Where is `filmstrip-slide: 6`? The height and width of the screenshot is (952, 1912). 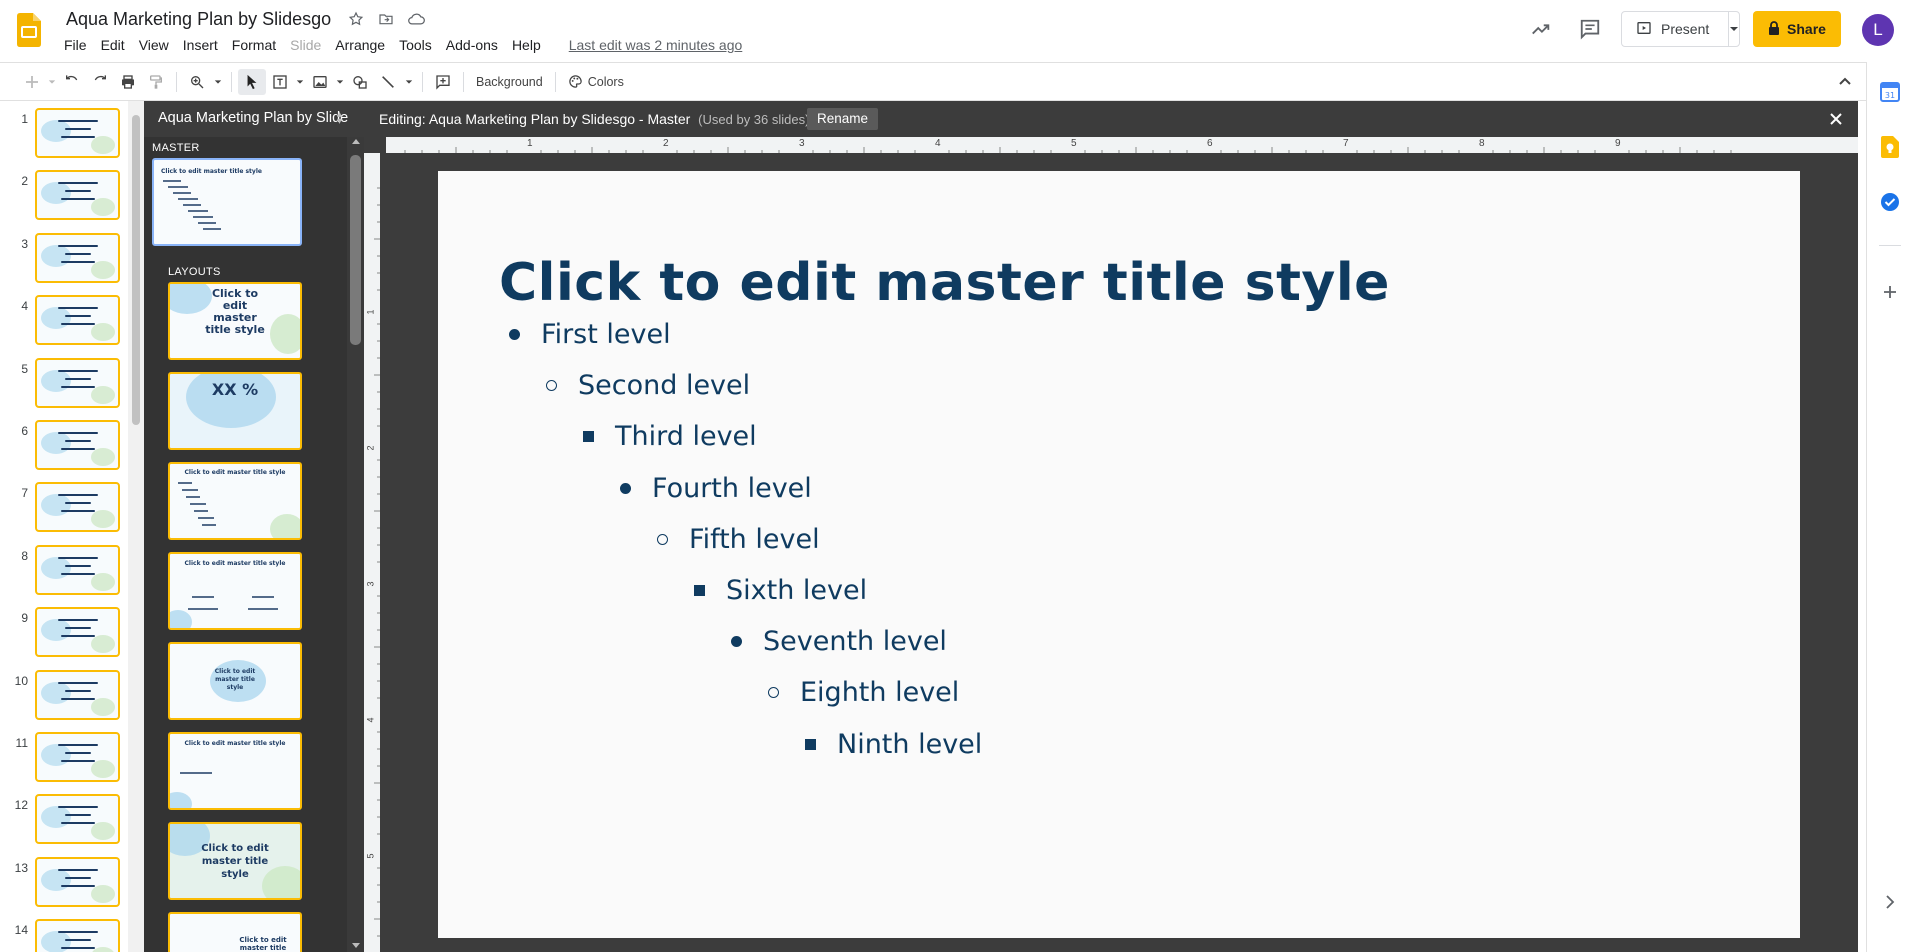 filmstrip-slide: 6 is located at coordinates (64, 446).